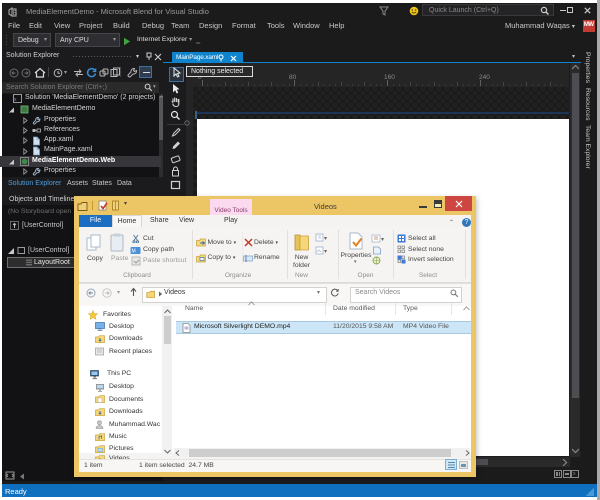 The image size is (600, 500). Describe the element at coordinates (15, 13) in the screenshot. I see `svg-text: B` at that location.